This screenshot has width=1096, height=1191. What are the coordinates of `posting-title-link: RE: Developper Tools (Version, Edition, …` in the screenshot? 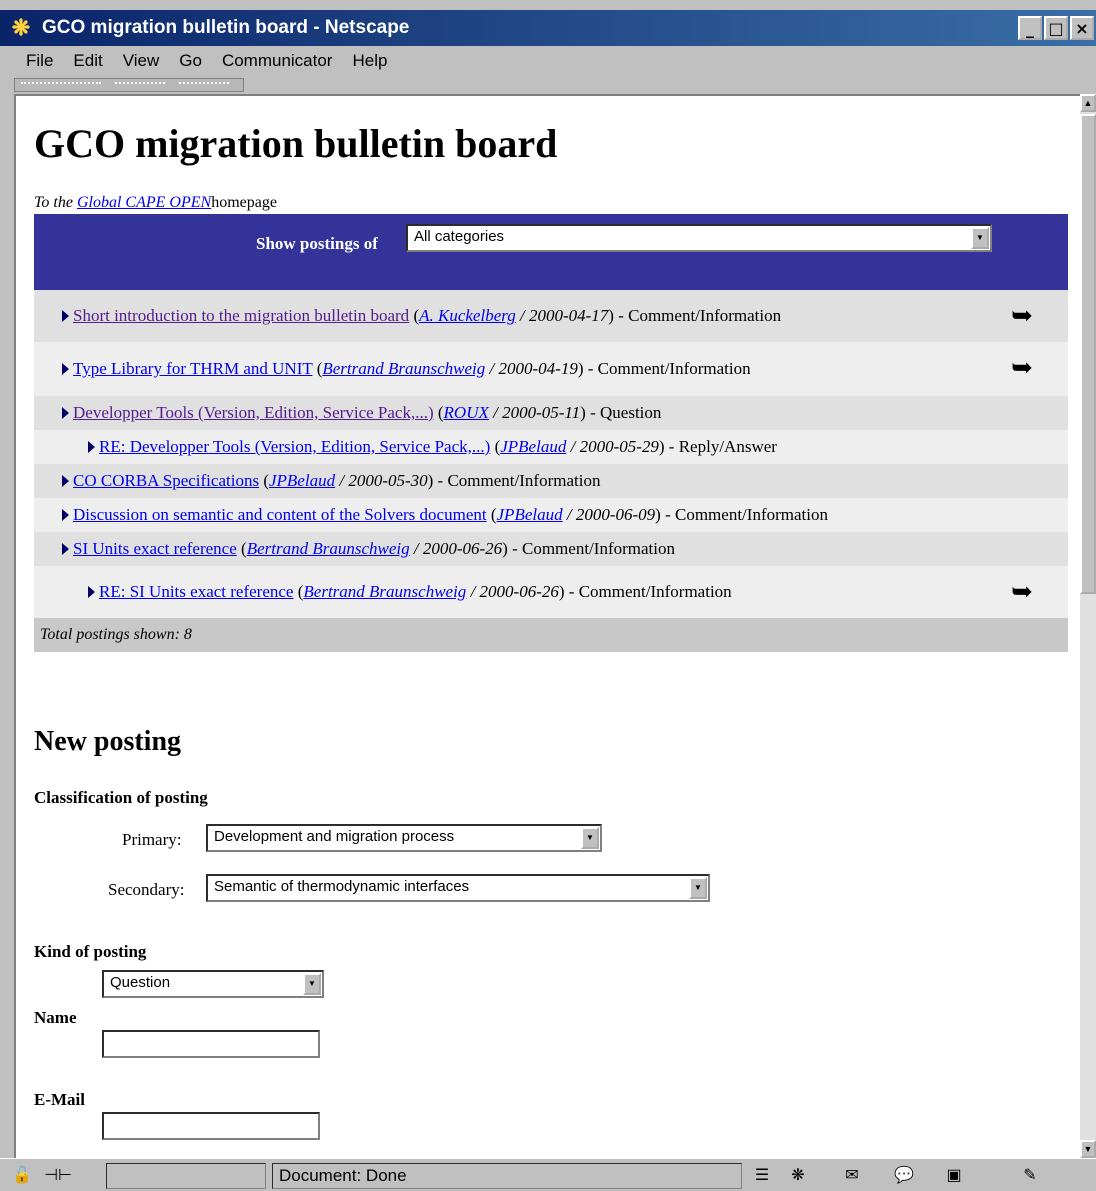 It's located at (294, 446).